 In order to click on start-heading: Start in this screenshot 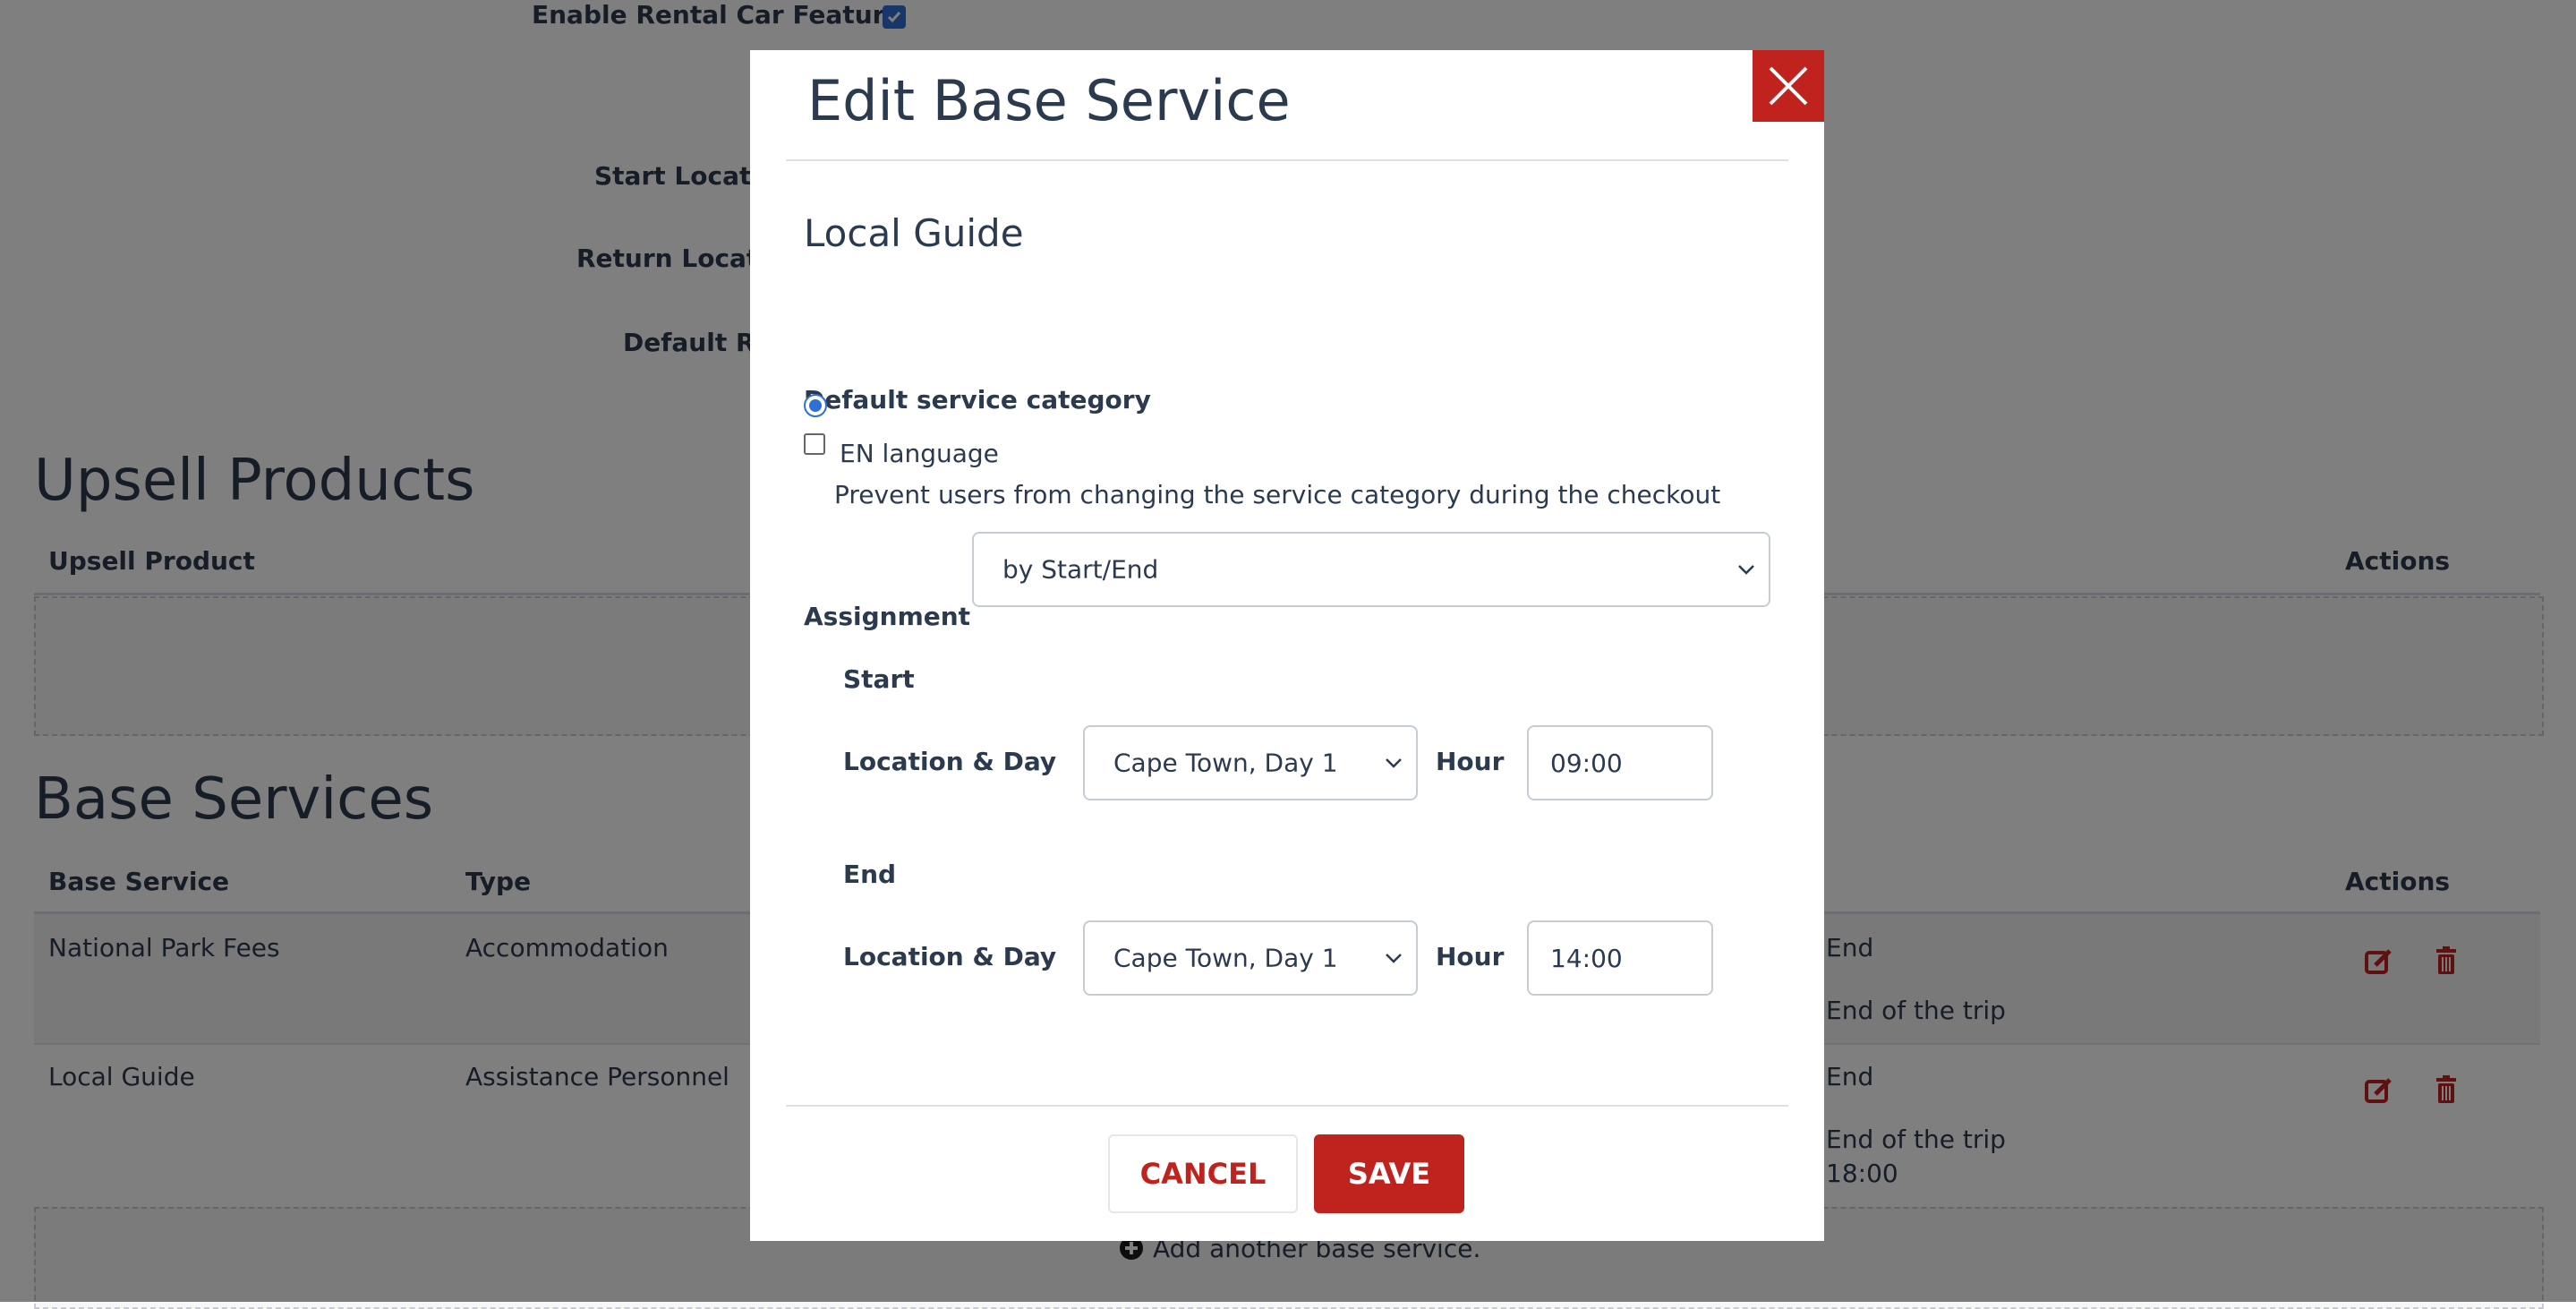, I will do `click(879, 679)`.